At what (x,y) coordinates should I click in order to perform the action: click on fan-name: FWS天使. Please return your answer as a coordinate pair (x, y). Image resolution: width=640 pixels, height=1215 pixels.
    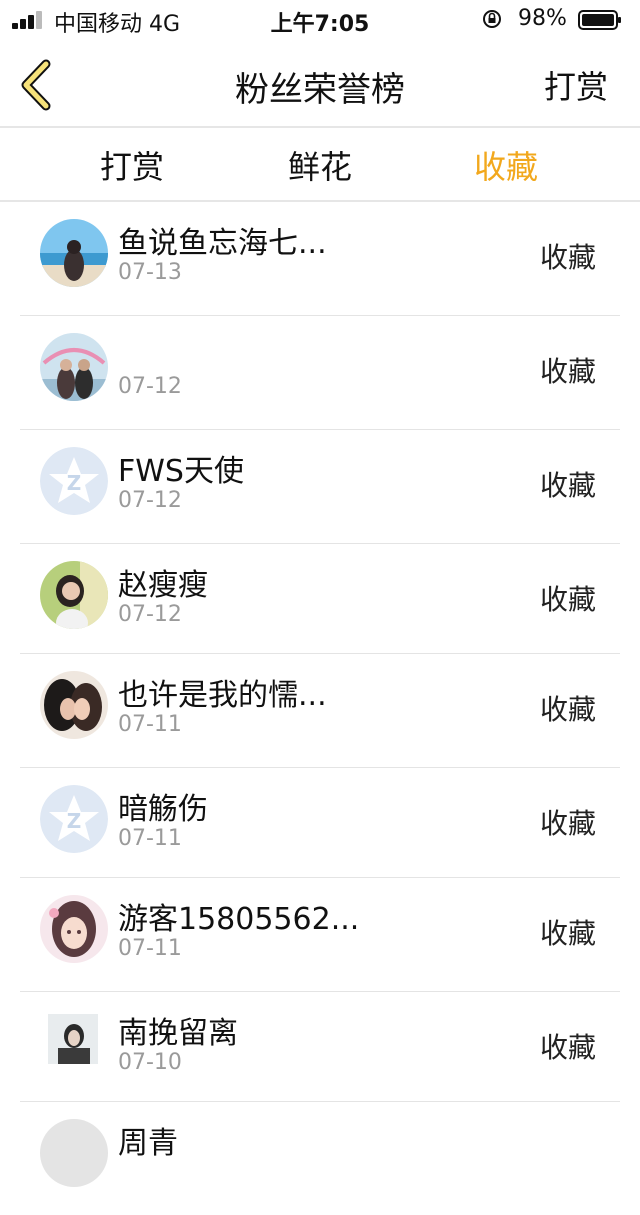
    Looking at the image, I should click on (181, 471).